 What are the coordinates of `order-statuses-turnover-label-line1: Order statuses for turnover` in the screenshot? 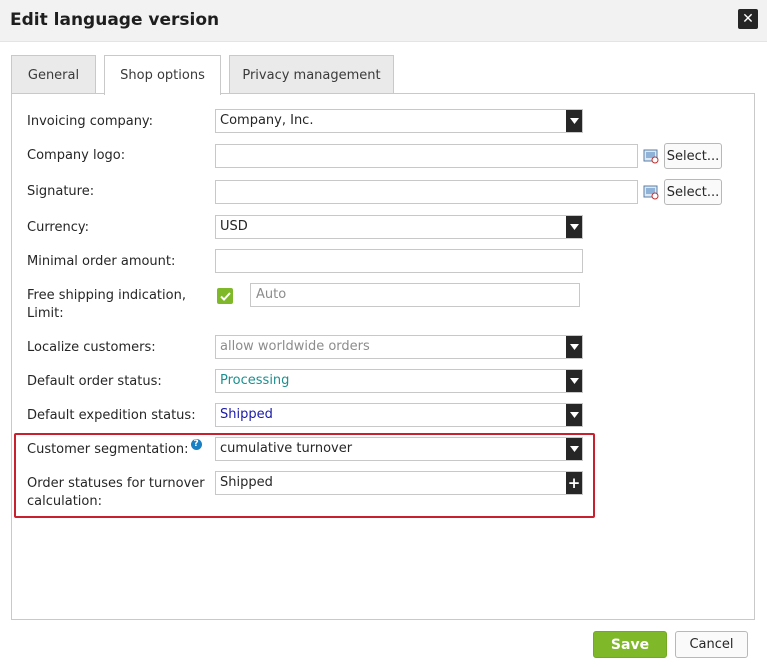 It's located at (116, 483).